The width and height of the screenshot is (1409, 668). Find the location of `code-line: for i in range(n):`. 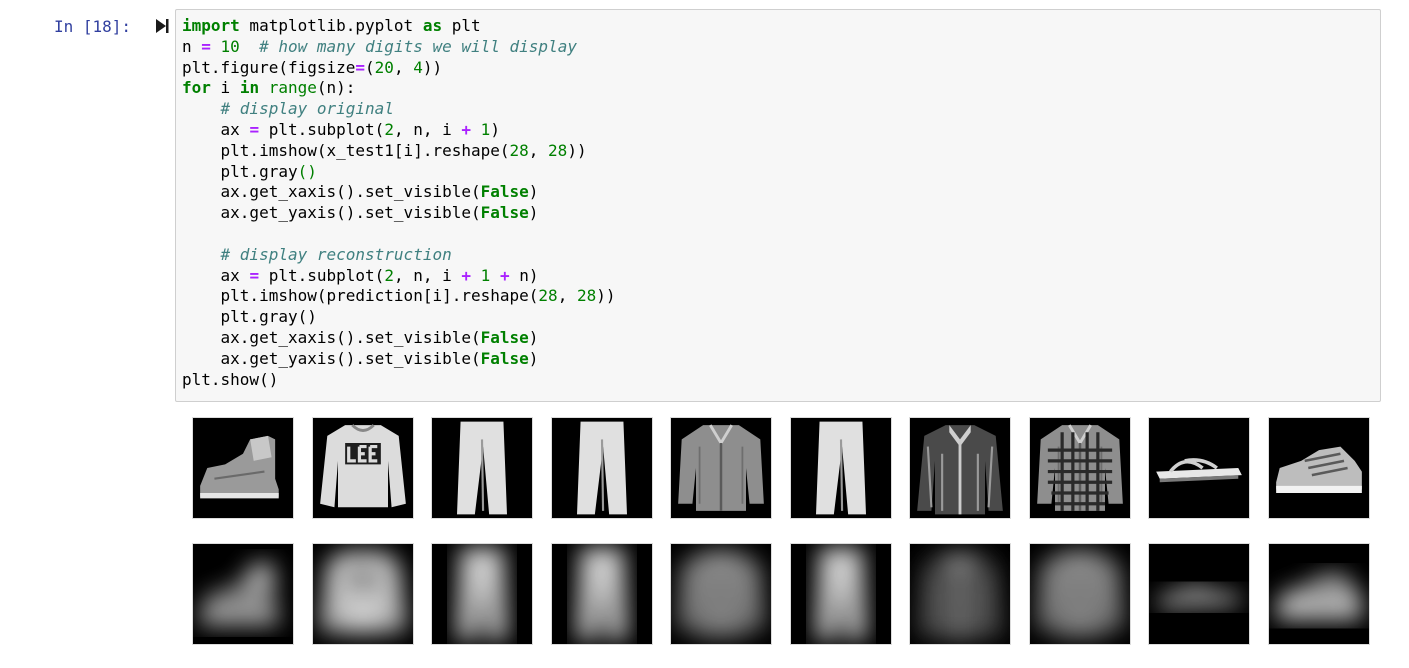

code-line: for i in range(n): is located at coordinates (398, 88).